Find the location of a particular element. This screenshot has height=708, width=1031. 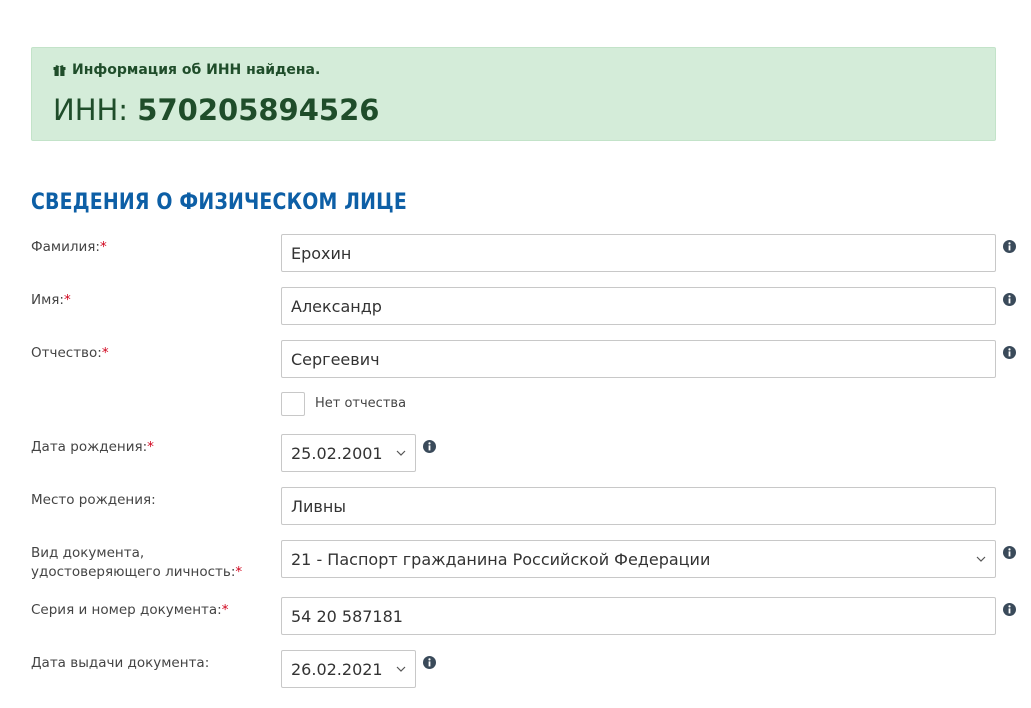

doc-type-label-line1: Вид документа, is located at coordinates (88, 553).